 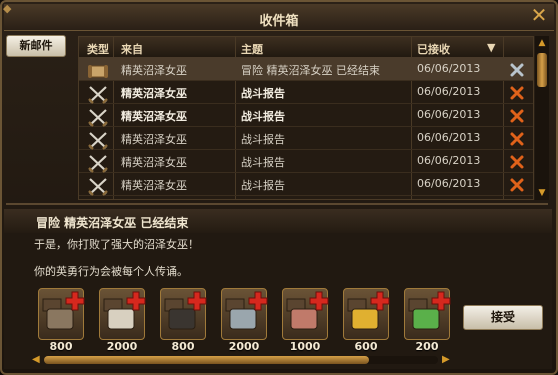 I want to click on reward-amount: 600, so click(x=366, y=346).